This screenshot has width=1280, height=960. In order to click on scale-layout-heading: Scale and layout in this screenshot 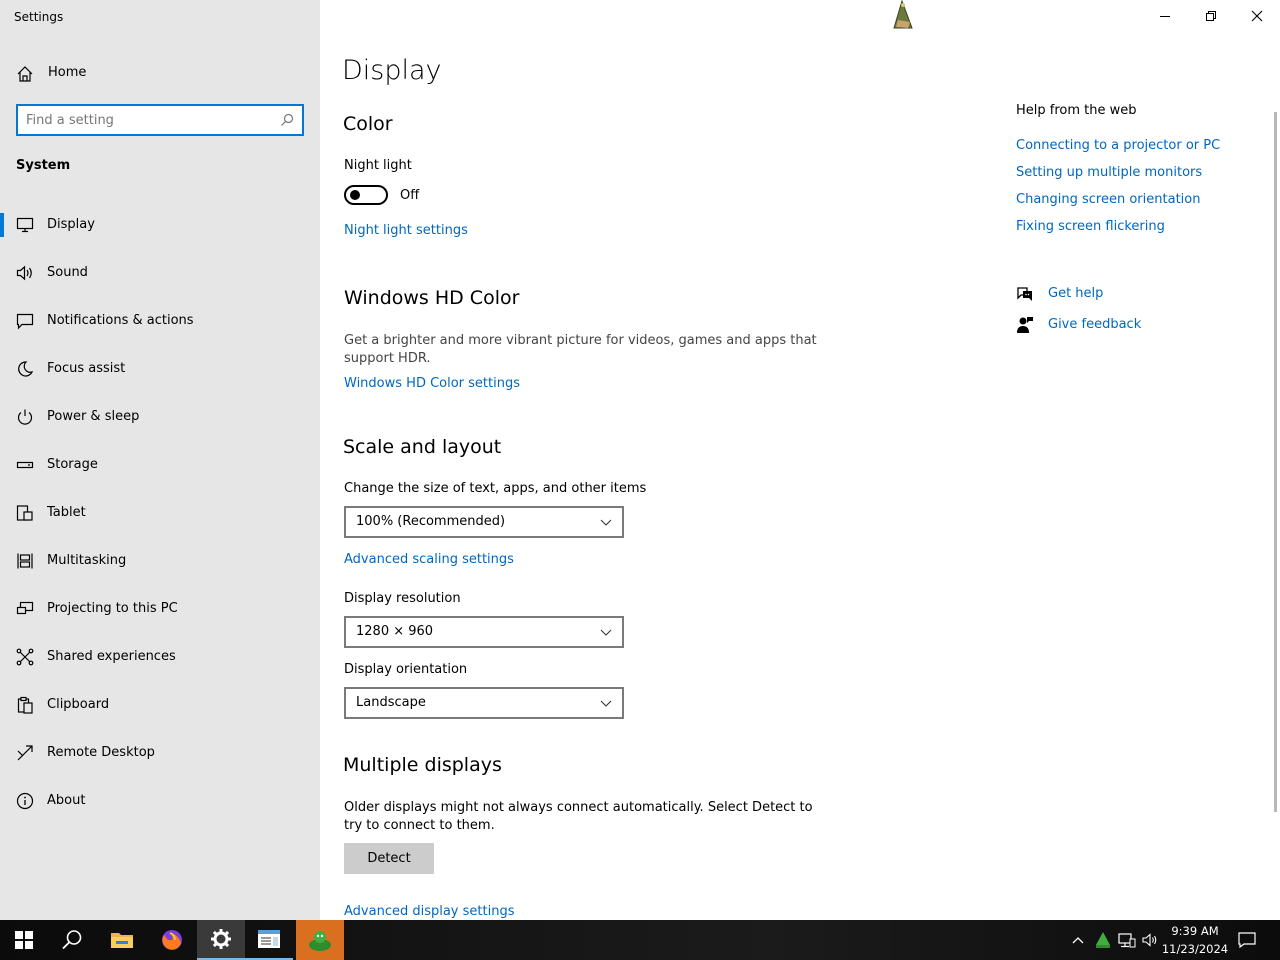, I will do `click(422, 447)`.